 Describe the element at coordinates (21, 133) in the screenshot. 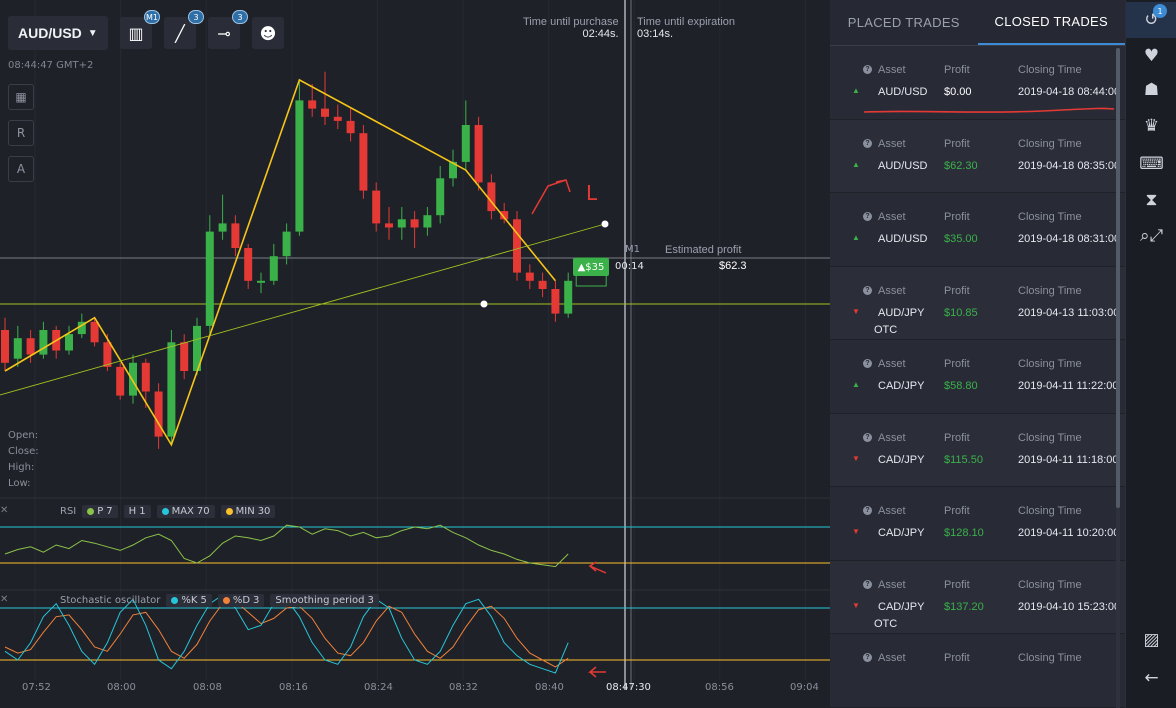

I see `r-button: R` at that location.